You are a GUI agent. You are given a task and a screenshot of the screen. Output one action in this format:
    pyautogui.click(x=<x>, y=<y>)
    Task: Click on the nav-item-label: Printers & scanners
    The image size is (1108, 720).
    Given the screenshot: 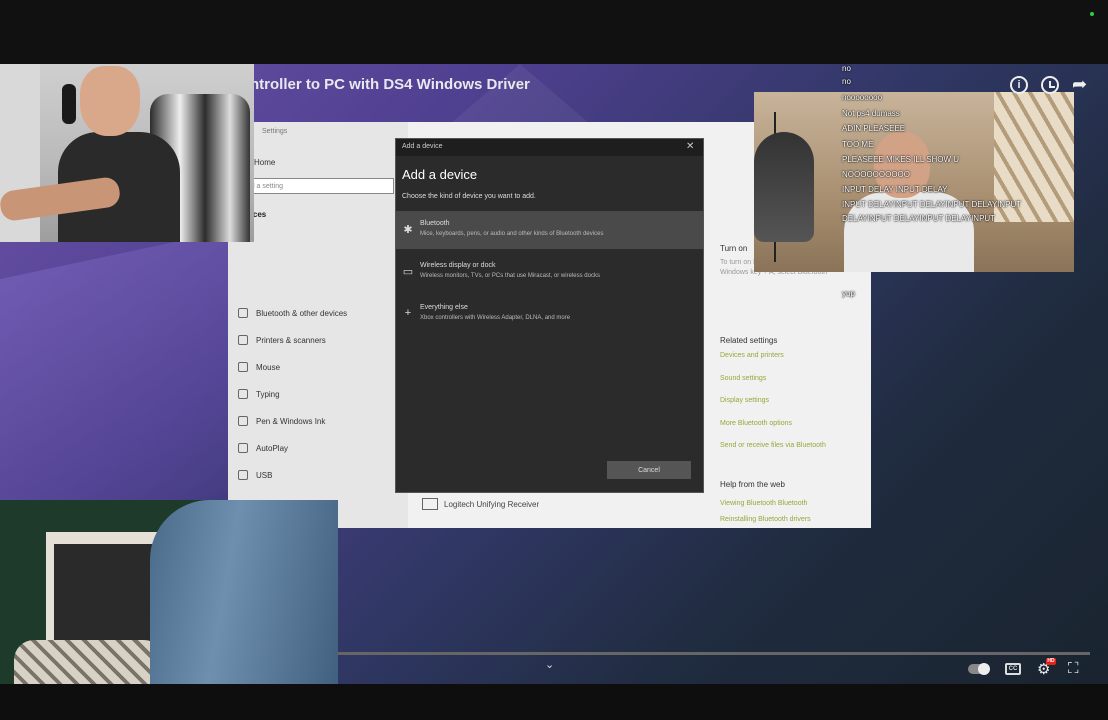 What is the action you would take?
    pyautogui.click(x=291, y=340)
    